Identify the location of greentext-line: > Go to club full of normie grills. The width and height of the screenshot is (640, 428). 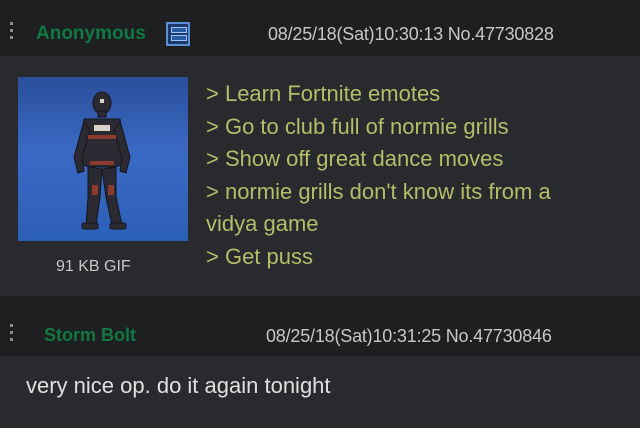
(357, 126).